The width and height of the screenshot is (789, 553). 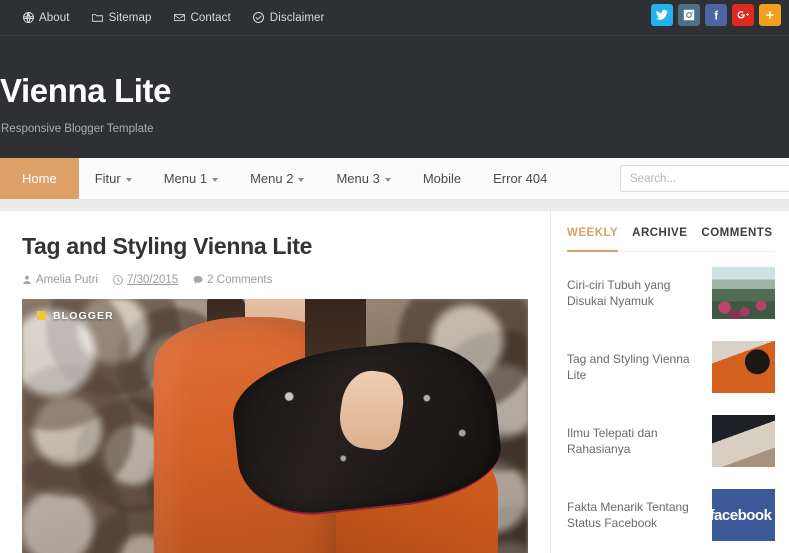 I want to click on sidebar-tabs: WEEKLY ARCHIVE COMMENTS, so click(x=671, y=239).